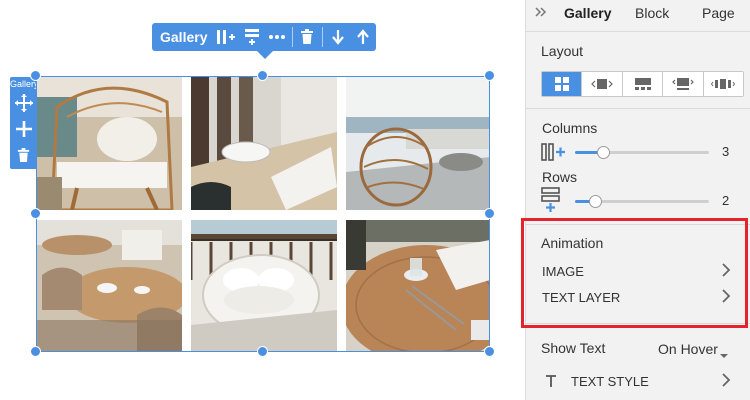  Describe the element at coordinates (581, 297) in the screenshot. I see `animation-text-layer-item: TEXT LAYER` at that location.